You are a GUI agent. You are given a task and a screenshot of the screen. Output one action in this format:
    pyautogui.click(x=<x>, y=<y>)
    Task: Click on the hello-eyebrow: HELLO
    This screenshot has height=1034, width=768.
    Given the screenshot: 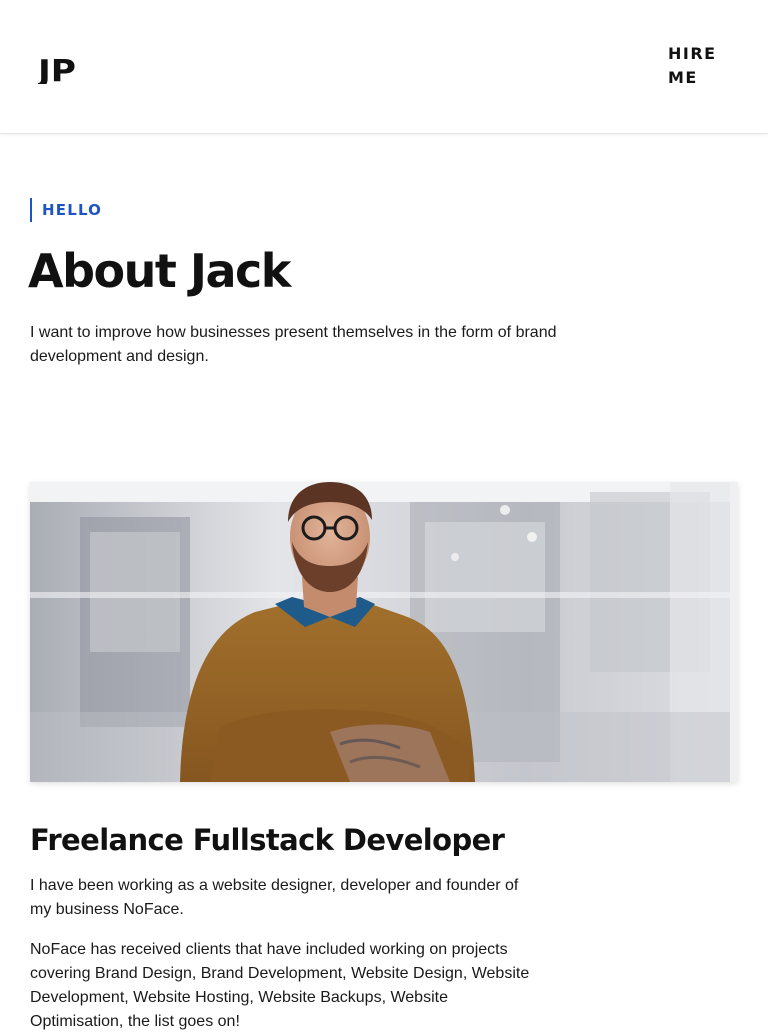 What is the action you would take?
    pyautogui.click(x=66, y=210)
    